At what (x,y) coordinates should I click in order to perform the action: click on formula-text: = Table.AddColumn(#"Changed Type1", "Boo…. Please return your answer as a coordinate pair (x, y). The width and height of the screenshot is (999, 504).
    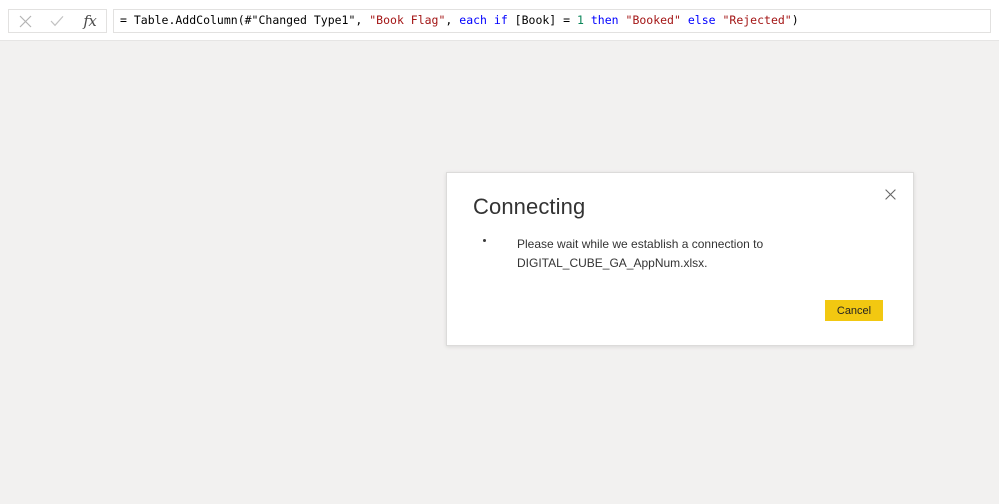
    Looking at the image, I should click on (459, 20).